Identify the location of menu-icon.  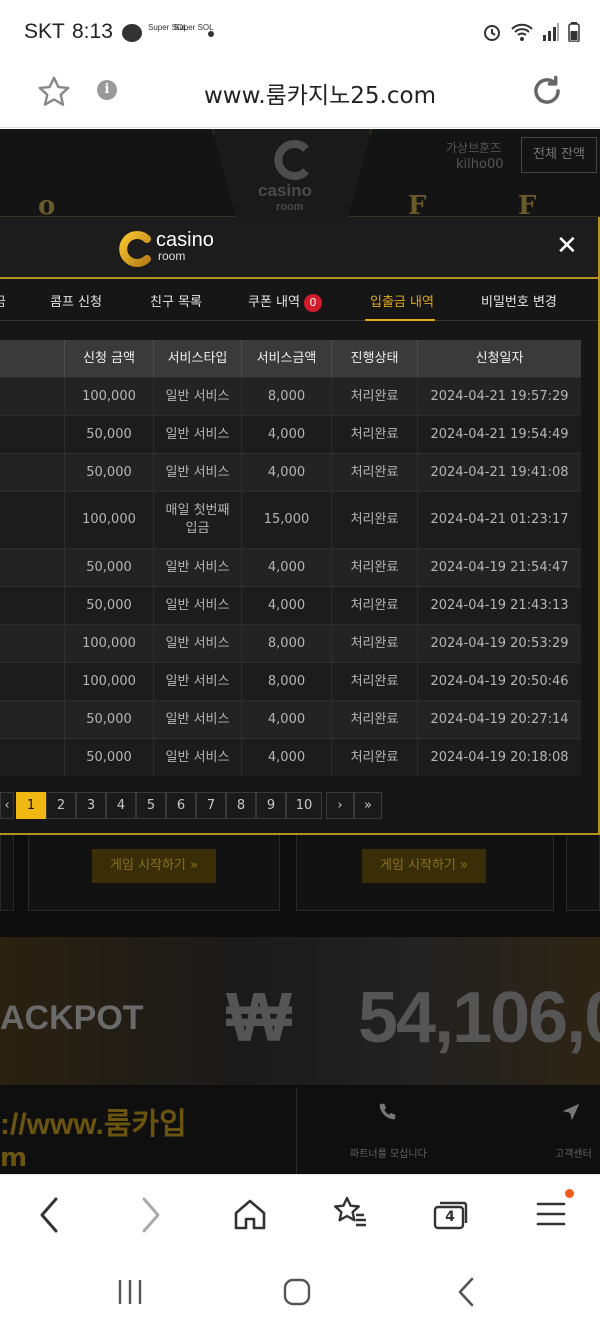
(551, 1214).